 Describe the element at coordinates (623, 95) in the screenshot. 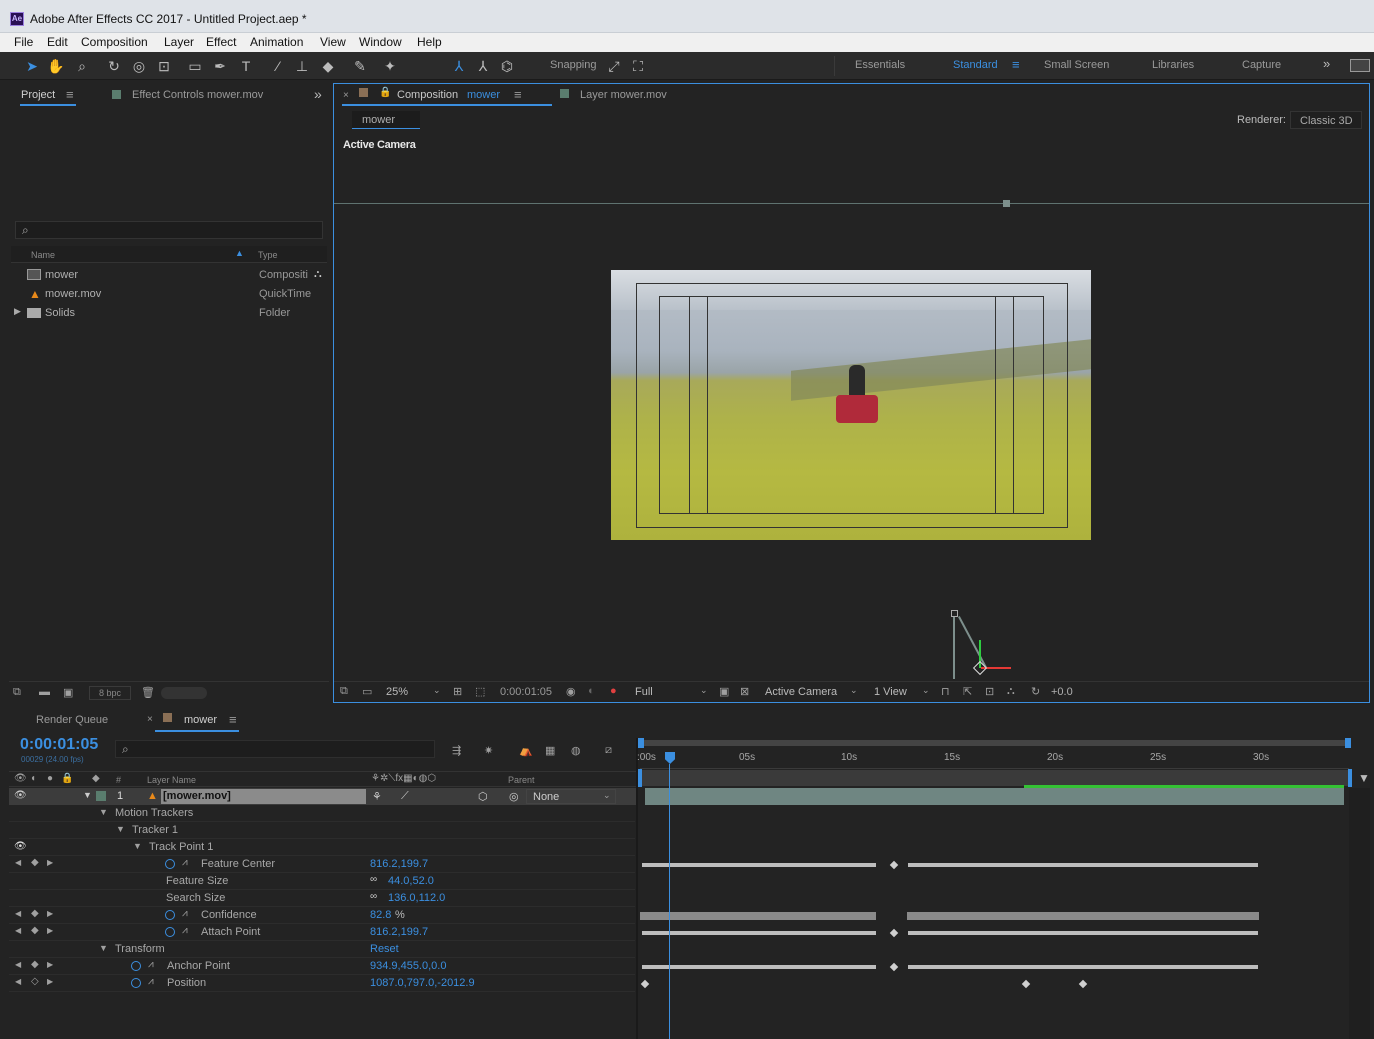

I see `tab-layer: Layer mower.mov` at that location.